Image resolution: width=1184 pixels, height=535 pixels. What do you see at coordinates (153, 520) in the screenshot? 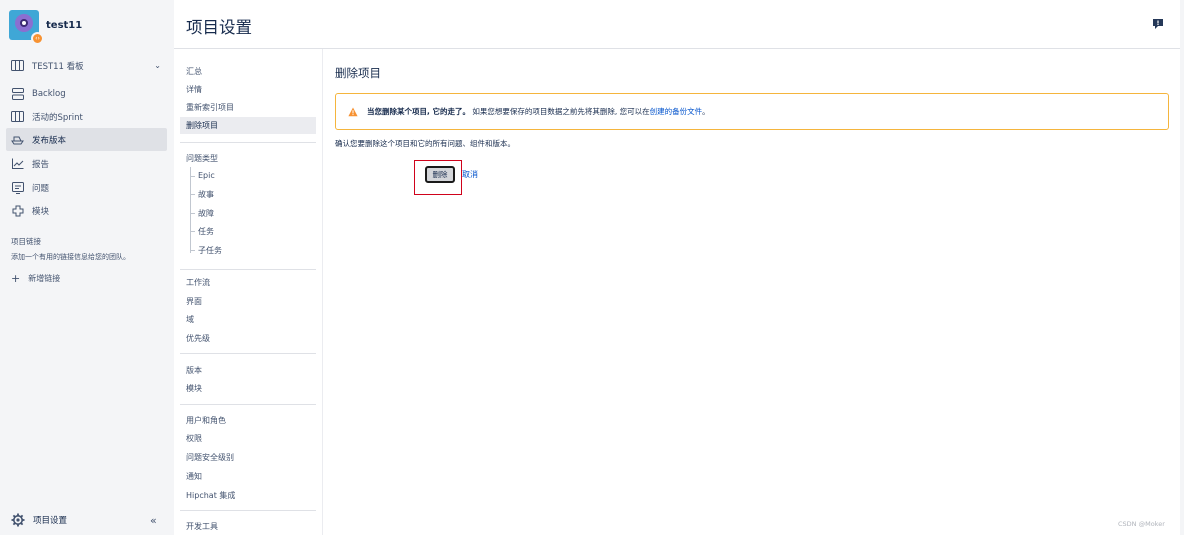
I see `collapse-sidebar-icon: «` at bounding box center [153, 520].